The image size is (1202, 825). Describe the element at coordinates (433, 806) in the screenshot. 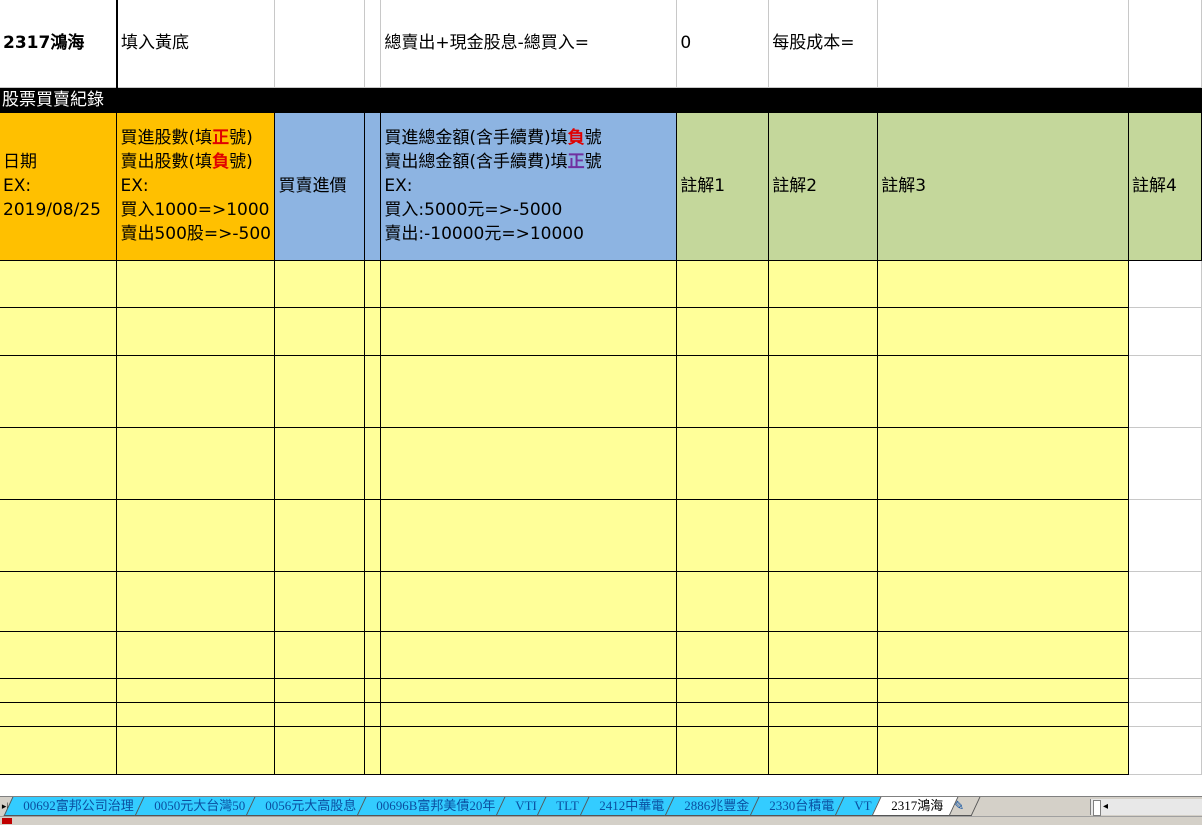

I see `sheet-tab: 00696B富邦美債20年` at that location.